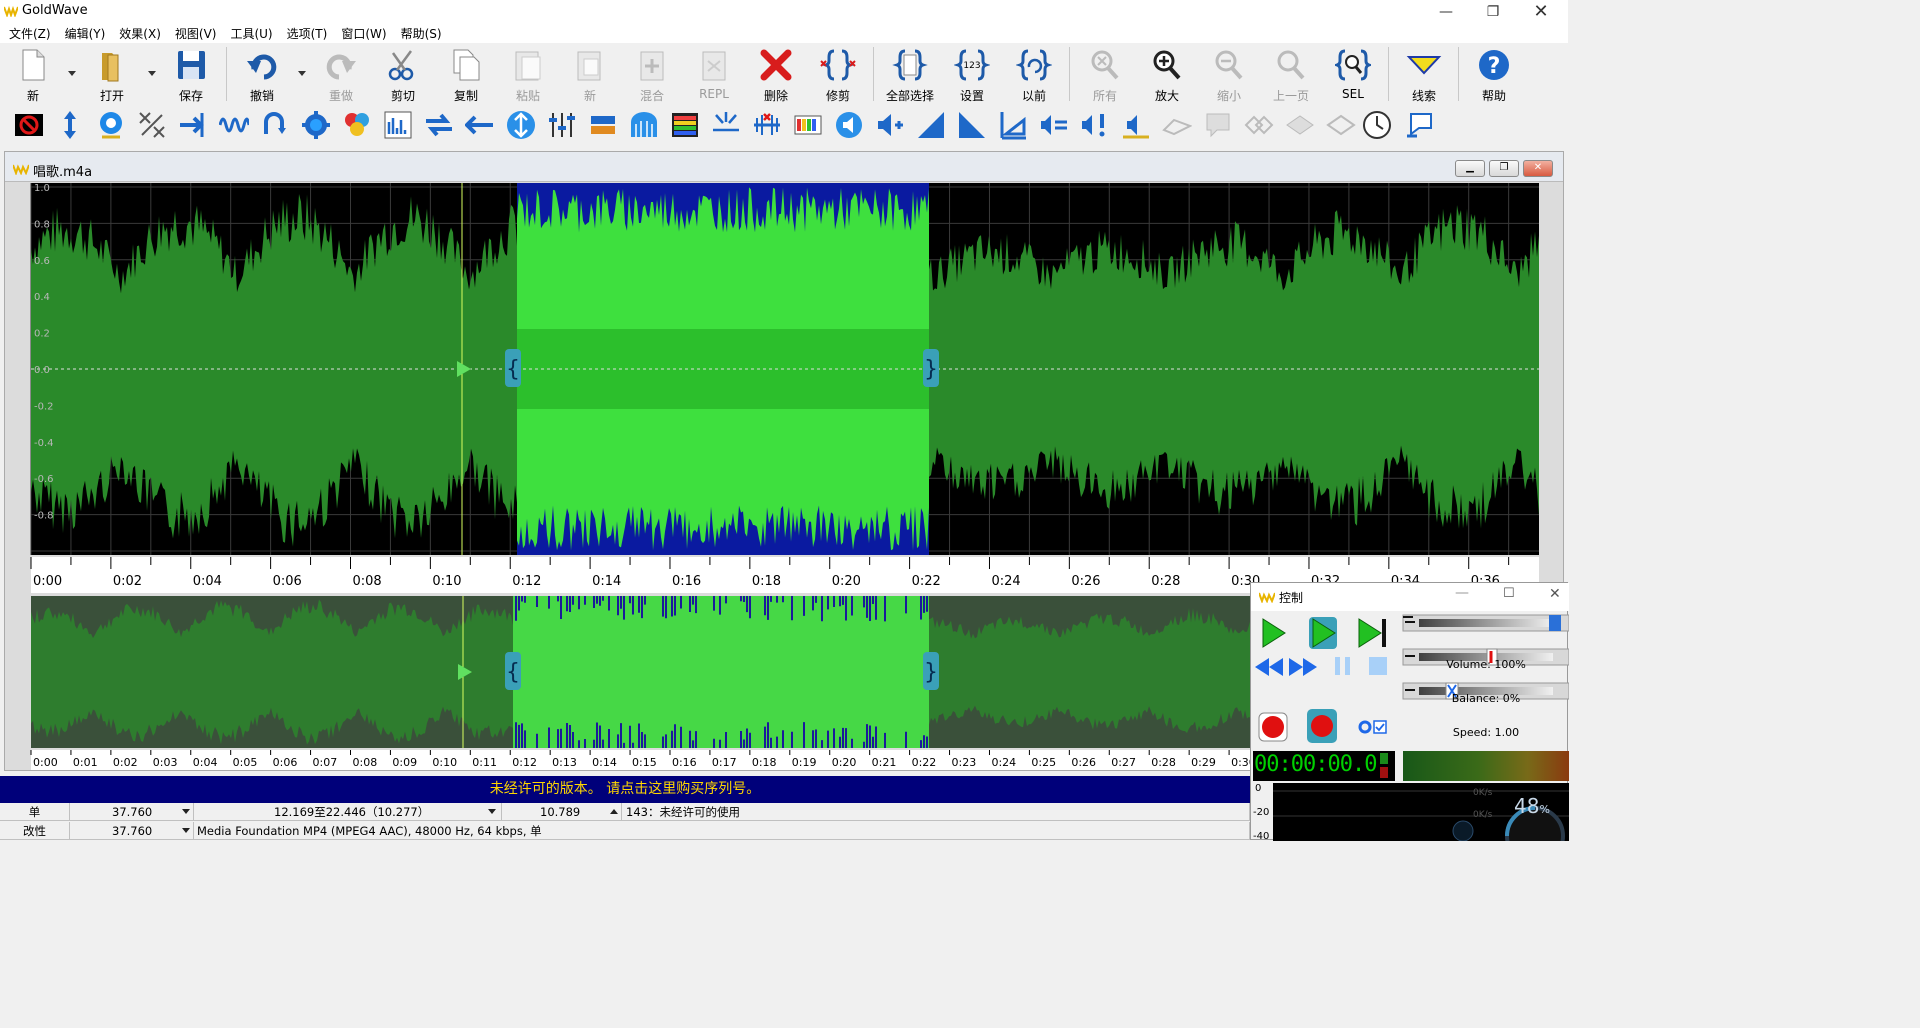 The height and width of the screenshot is (1028, 1920). What do you see at coordinates (1341, 125) in the screenshot?
I see `fade-disabled-icon` at bounding box center [1341, 125].